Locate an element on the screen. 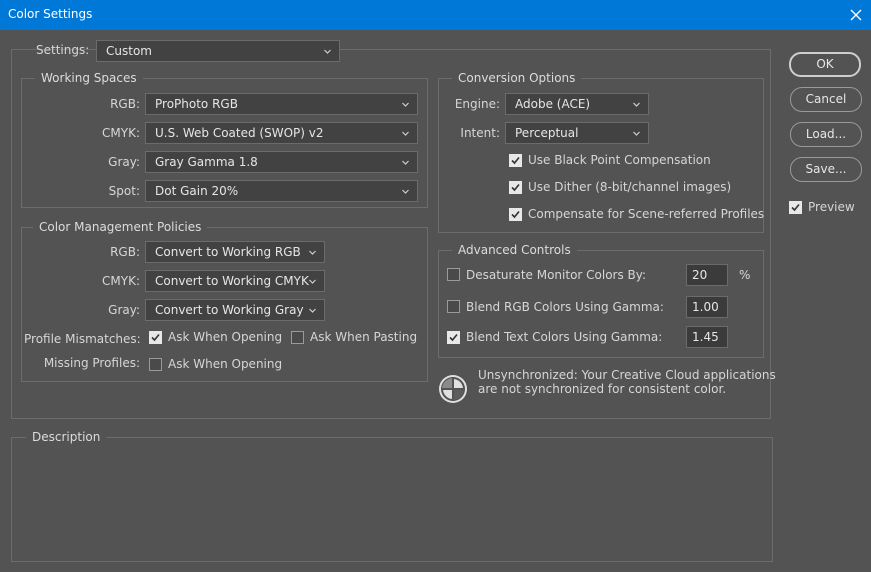  blend-text-input: 1.45 is located at coordinates (707, 337).